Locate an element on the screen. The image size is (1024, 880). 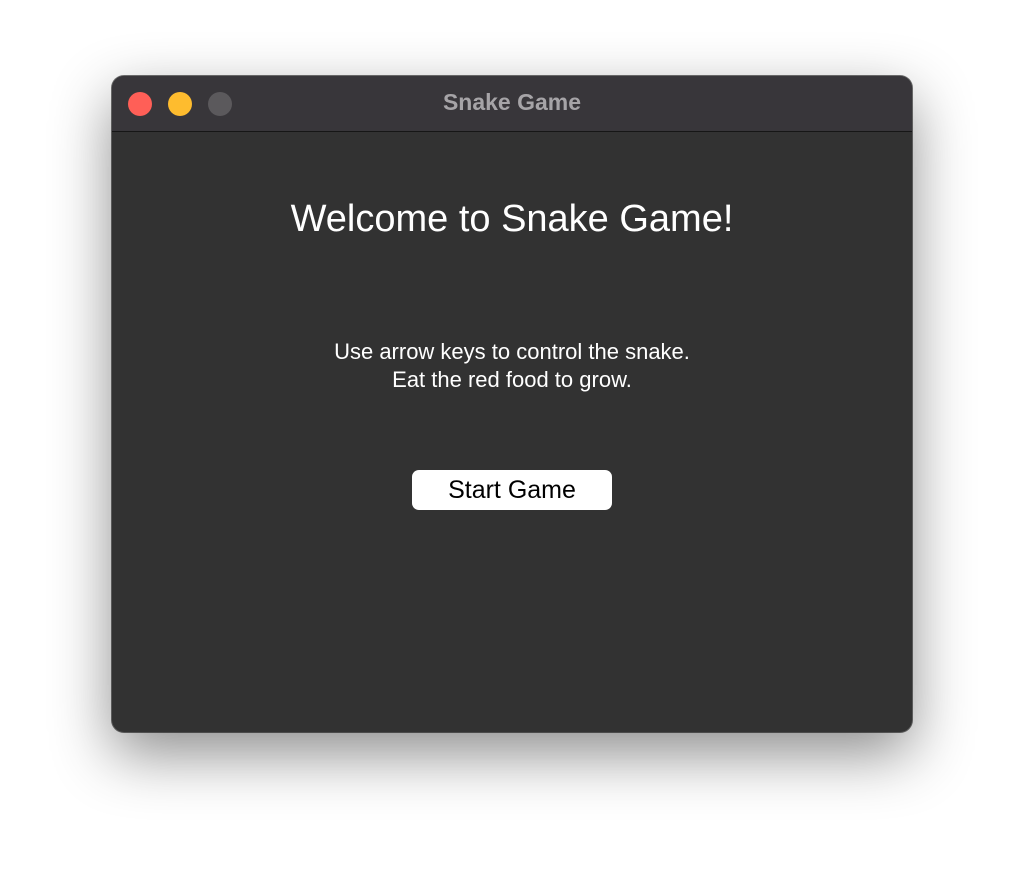
title-bar: Snake Game is located at coordinates (512, 104).